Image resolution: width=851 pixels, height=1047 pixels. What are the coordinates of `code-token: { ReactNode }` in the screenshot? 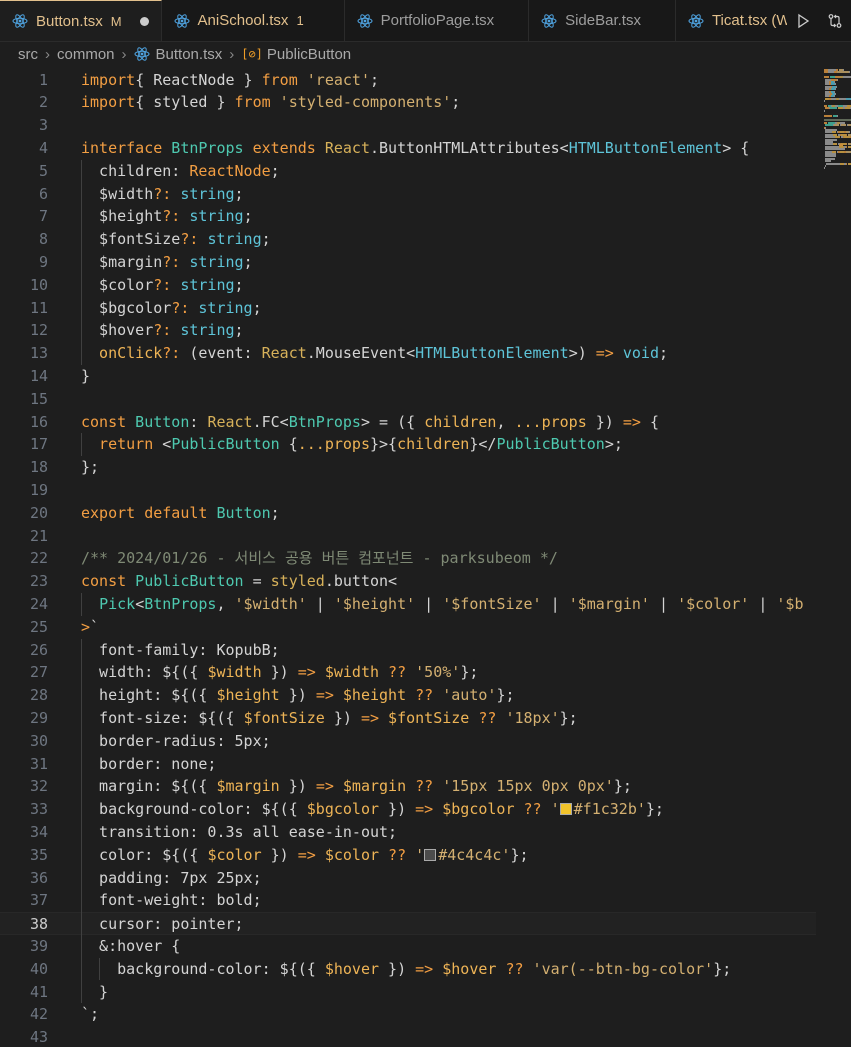 It's located at (198, 79).